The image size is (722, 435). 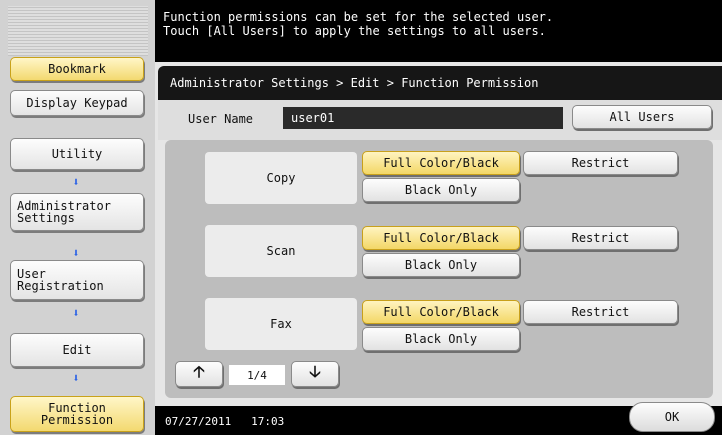 I want to click on fax-black-only-button: Black Only, so click(x=441, y=339).